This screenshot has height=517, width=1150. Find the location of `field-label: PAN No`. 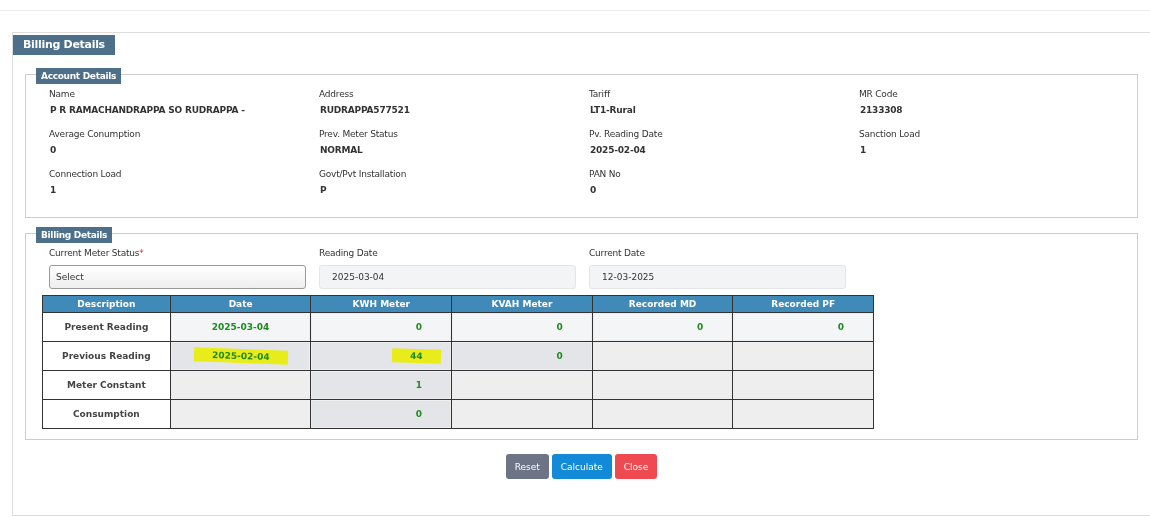

field-label: PAN No is located at coordinates (605, 174).